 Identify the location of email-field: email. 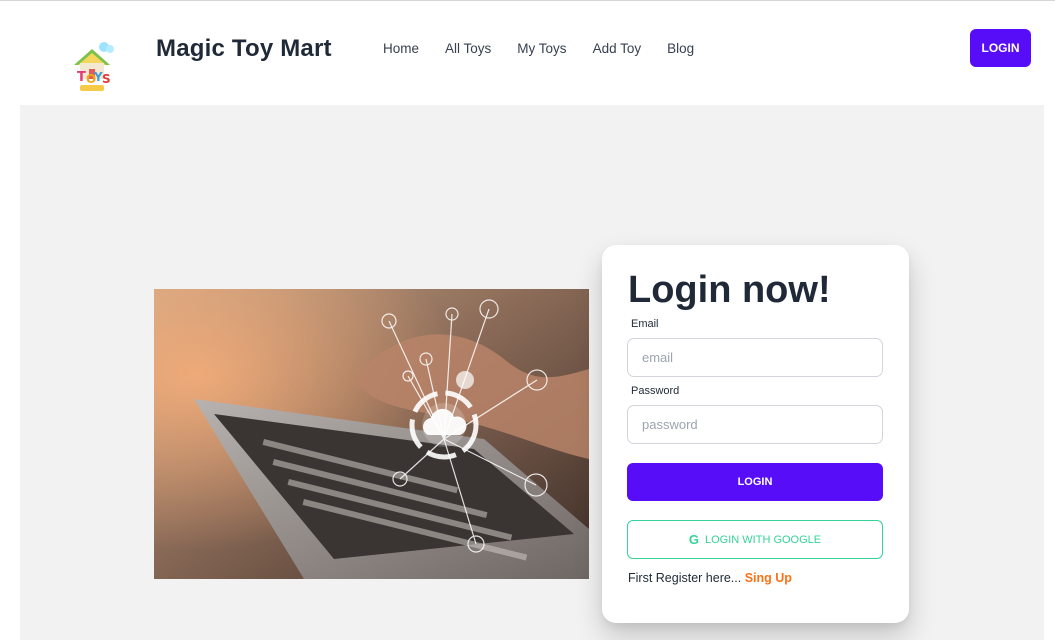
(755, 357).